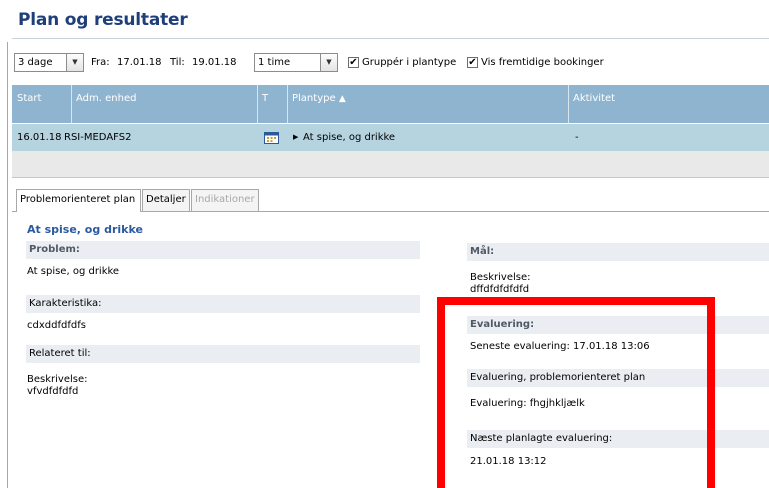  I want to click on problem-value: At spise, og drikke, so click(73, 271).